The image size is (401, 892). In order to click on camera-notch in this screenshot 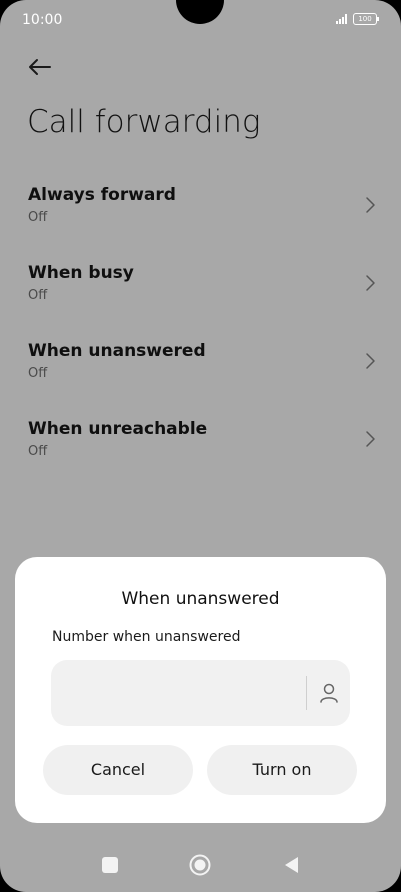, I will do `click(200, 12)`.